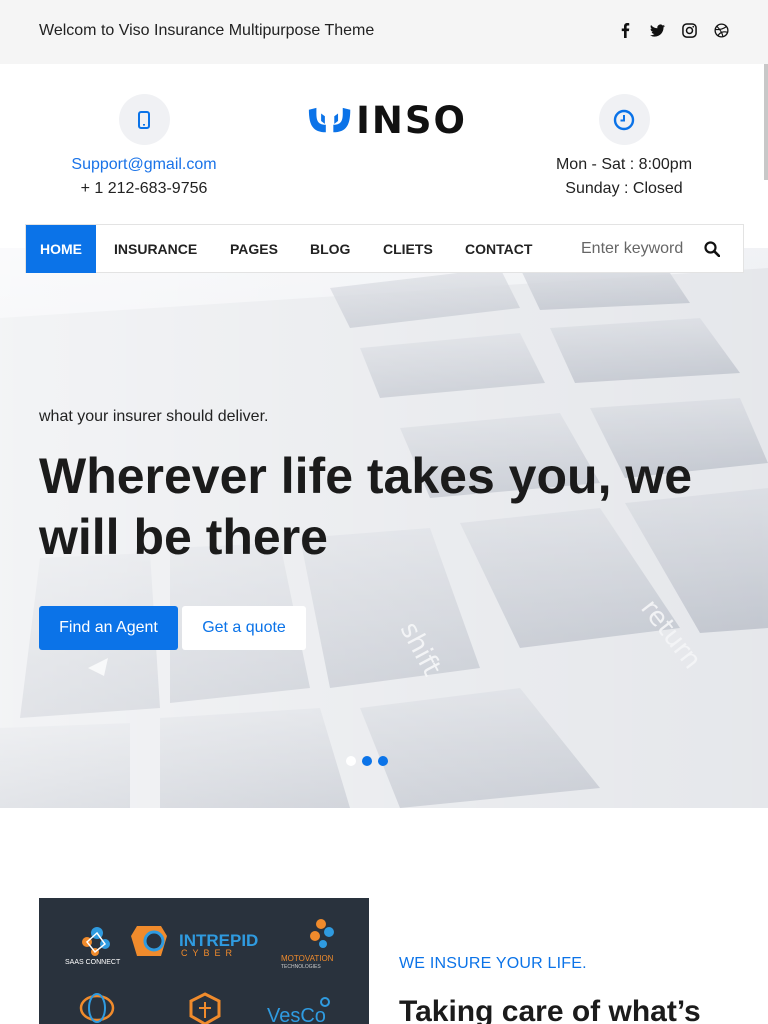 This screenshot has height=1024, width=768. Describe the element at coordinates (155, 249) in the screenshot. I see `nav-item-insurance: INSURANCE` at that location.